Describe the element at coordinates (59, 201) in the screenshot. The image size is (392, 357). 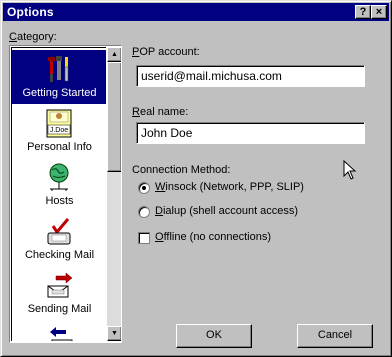
I see `category-item-label: Hosts` at that location.